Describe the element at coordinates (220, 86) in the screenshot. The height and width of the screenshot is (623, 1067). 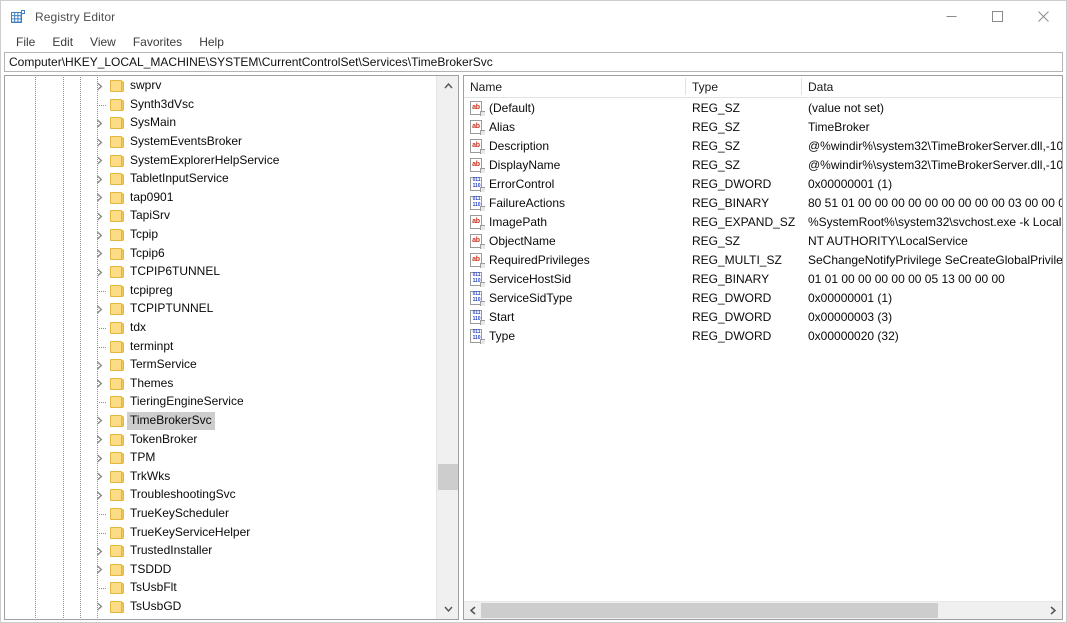
I see `tree-item-swprv: swprv` at that location.